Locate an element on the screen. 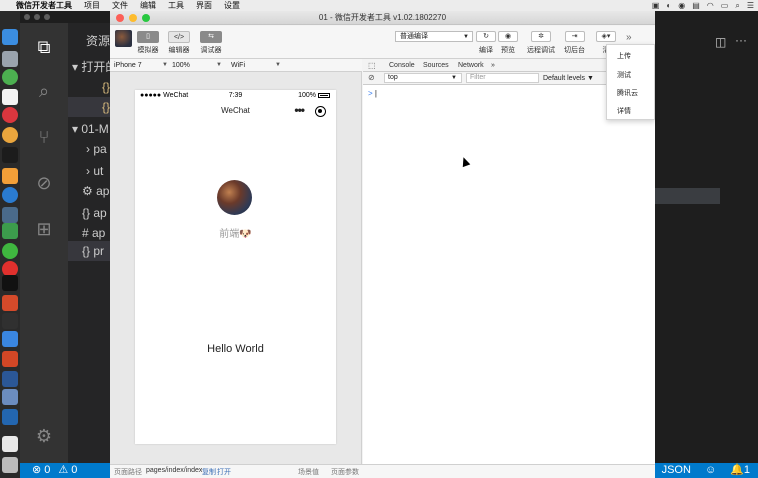  tab-more: » is located at coordinates (493, 65).